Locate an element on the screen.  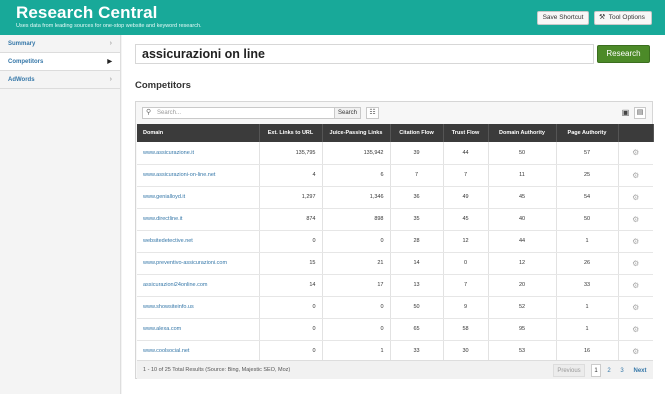
domain-authority-cell: 45 is located at coordinates (522, 197).